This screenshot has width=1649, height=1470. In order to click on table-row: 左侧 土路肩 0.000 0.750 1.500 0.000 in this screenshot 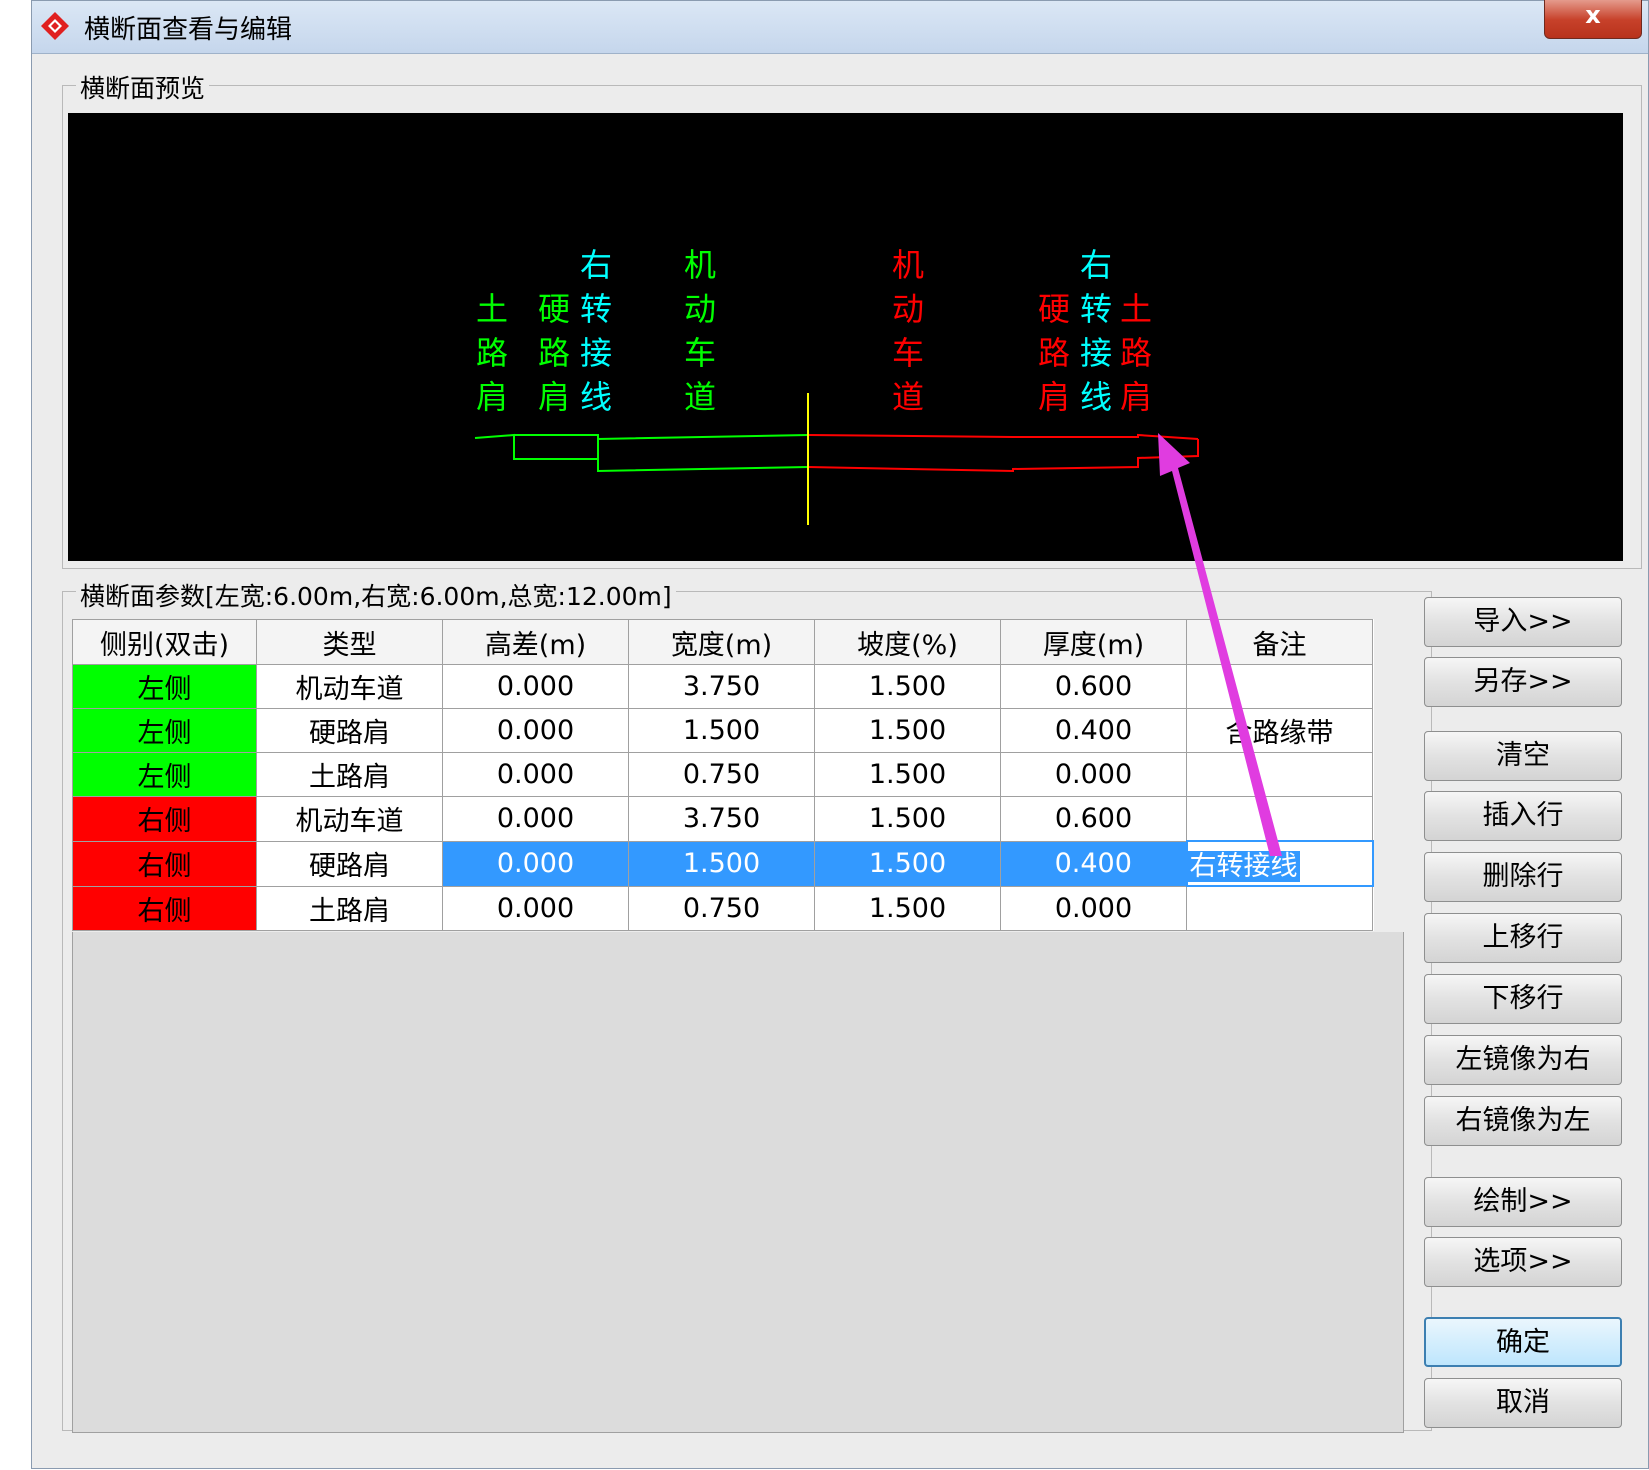, I will do `click(722, 774)`.